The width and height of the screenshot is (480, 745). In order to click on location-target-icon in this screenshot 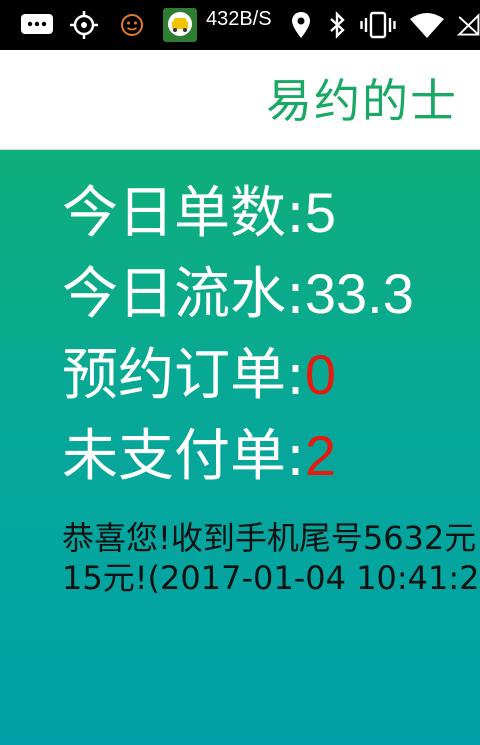, I will do `click(84, 25)`.